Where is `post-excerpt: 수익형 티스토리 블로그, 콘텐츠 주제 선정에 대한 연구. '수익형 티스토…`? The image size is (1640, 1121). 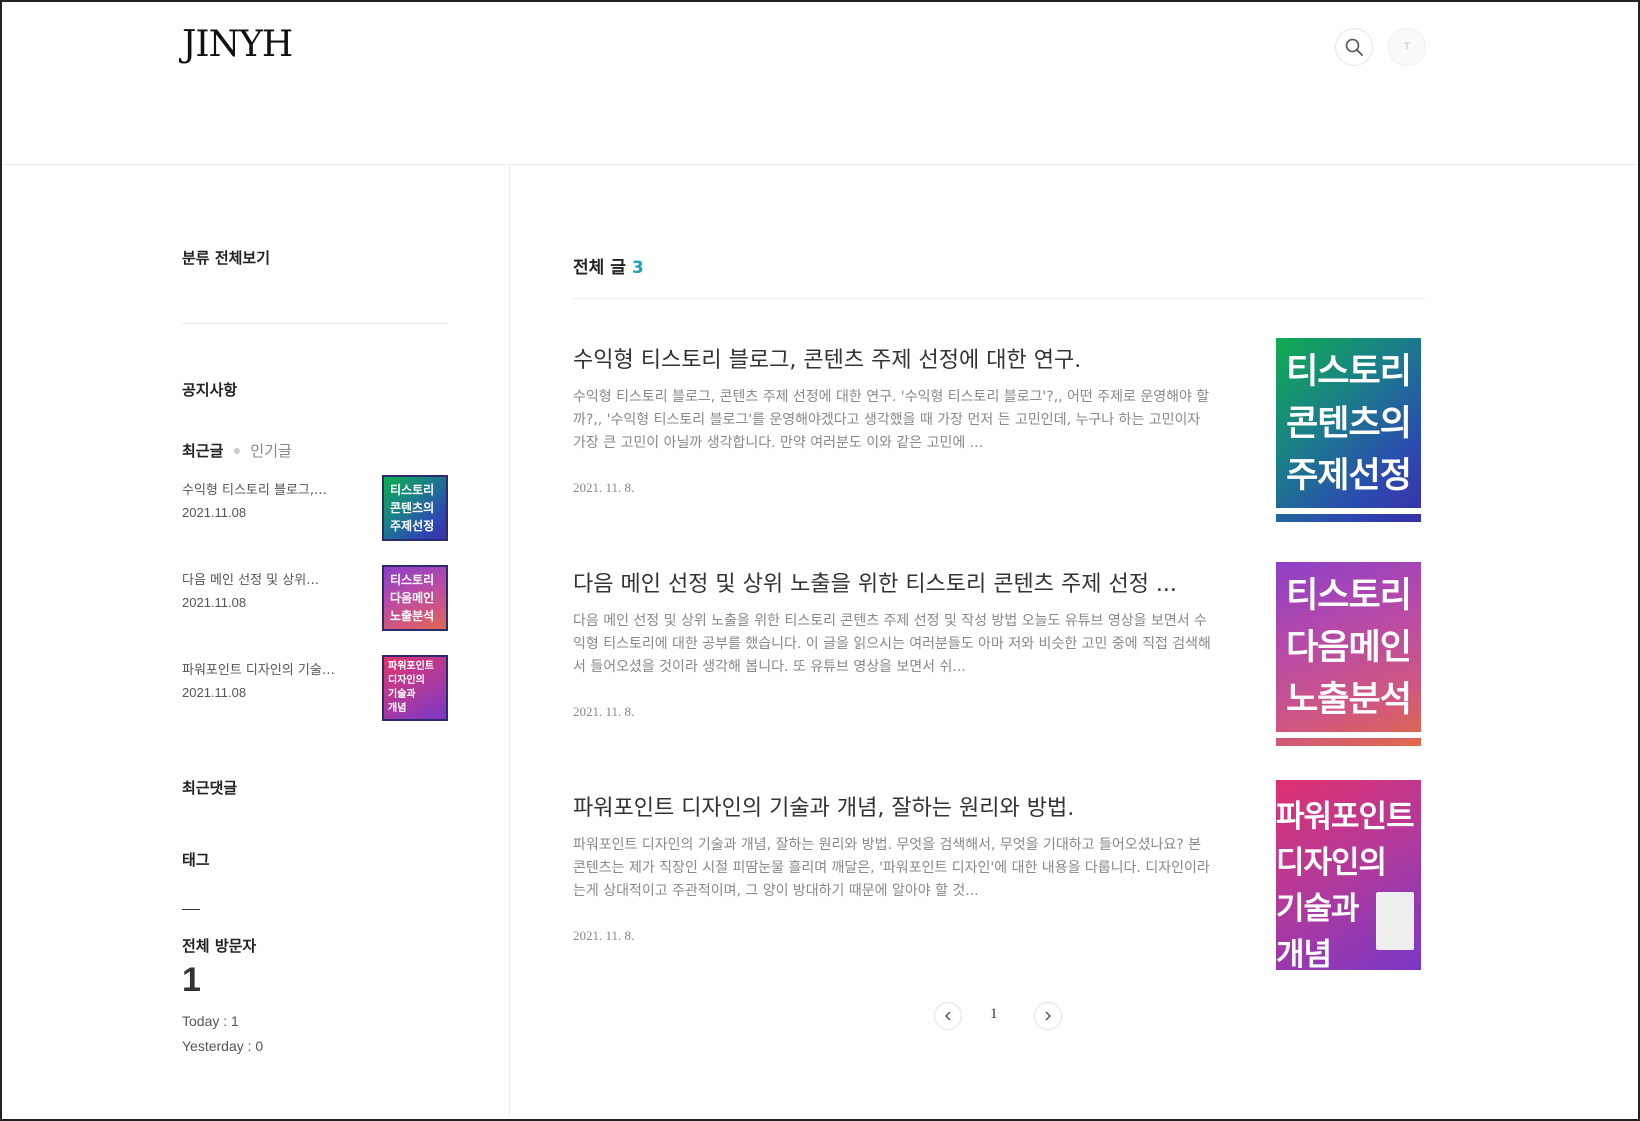 post-excerpt: 수익형 티스토리 블로그, 콘텐츠 주제 선정에 대한 연구. '수익형 티스토… is located at coordinates (891, 420).